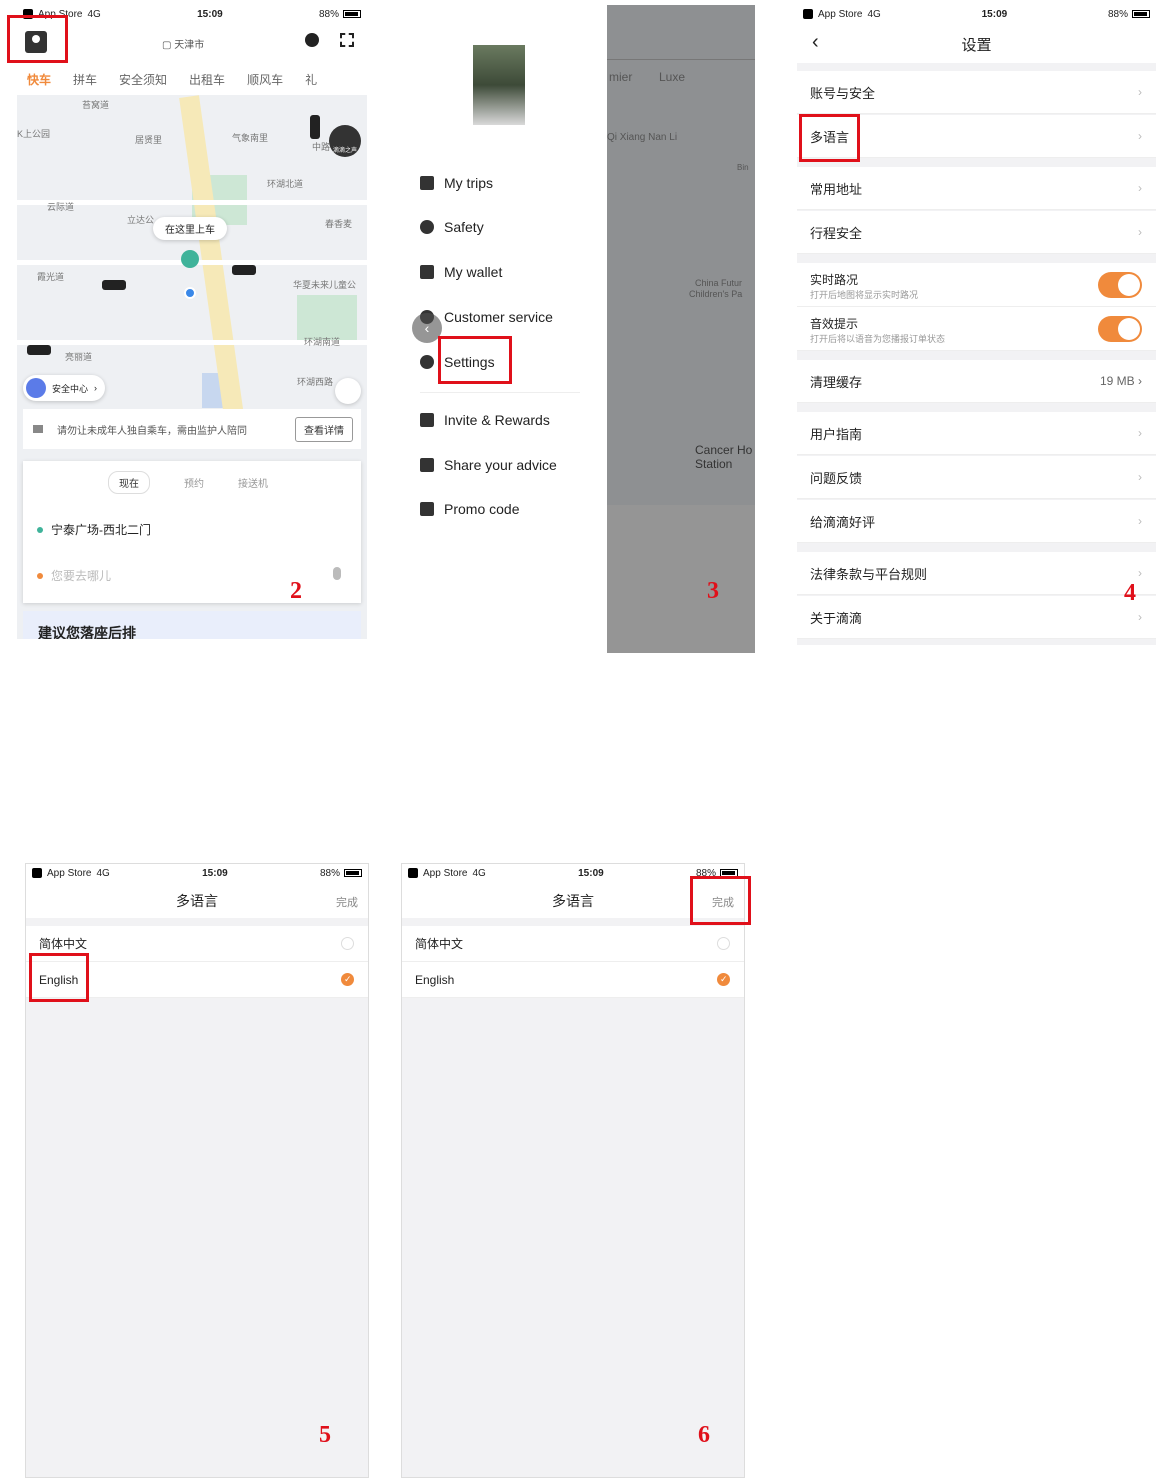  What do you see at coordinates (337, 573) in the screenshot?
I see `mic-icon` at bounding box center [337, 573].